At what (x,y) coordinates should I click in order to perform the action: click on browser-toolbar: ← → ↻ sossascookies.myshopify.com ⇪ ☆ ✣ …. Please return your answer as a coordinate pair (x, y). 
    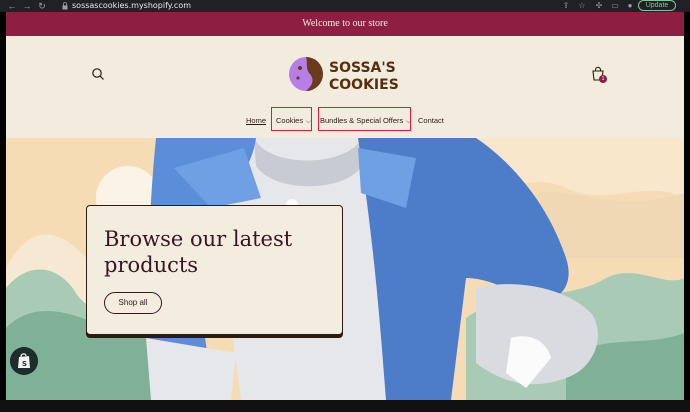
    Looking at the image, I should click on (345, 6).